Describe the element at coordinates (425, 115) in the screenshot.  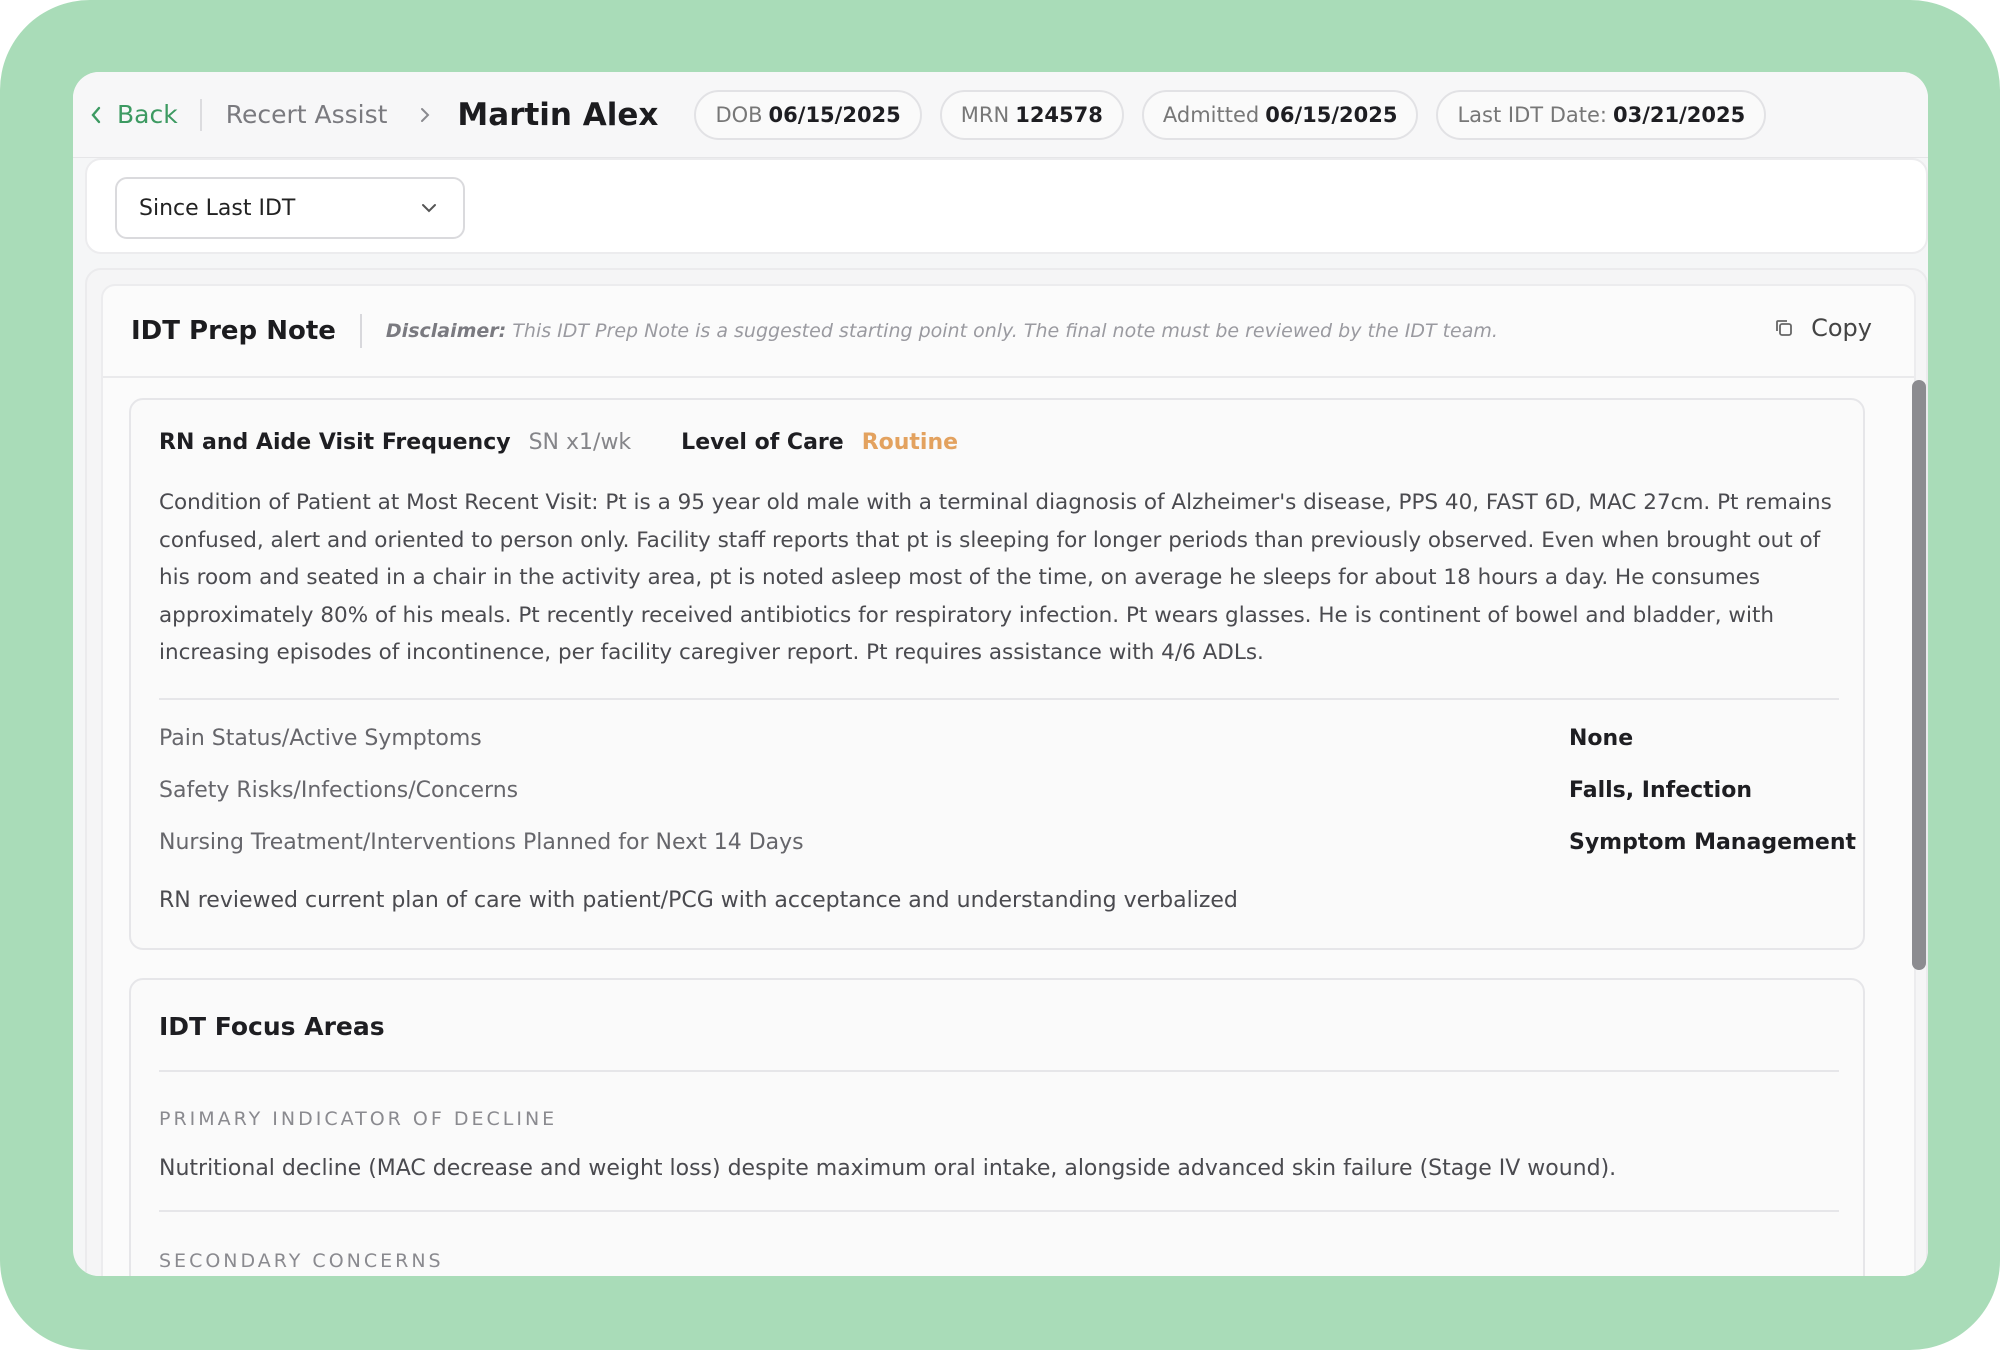
I see `chevron-right-icon` at that location.